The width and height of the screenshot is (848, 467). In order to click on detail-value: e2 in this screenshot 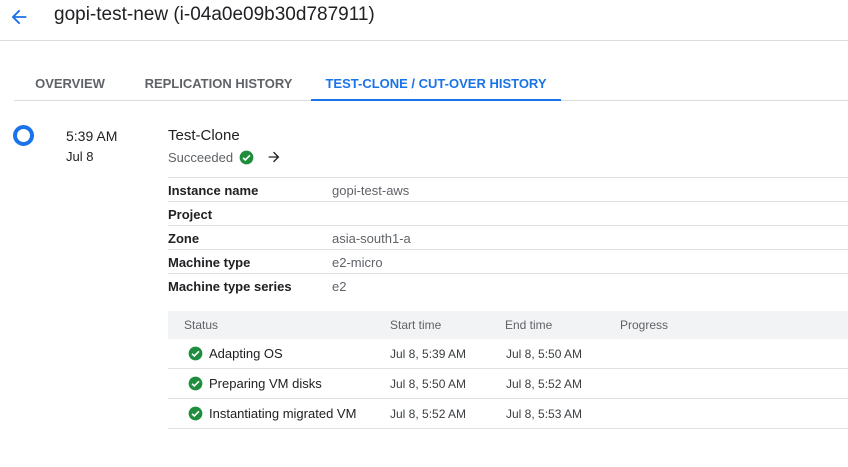, I will do `click(339, 286)`.